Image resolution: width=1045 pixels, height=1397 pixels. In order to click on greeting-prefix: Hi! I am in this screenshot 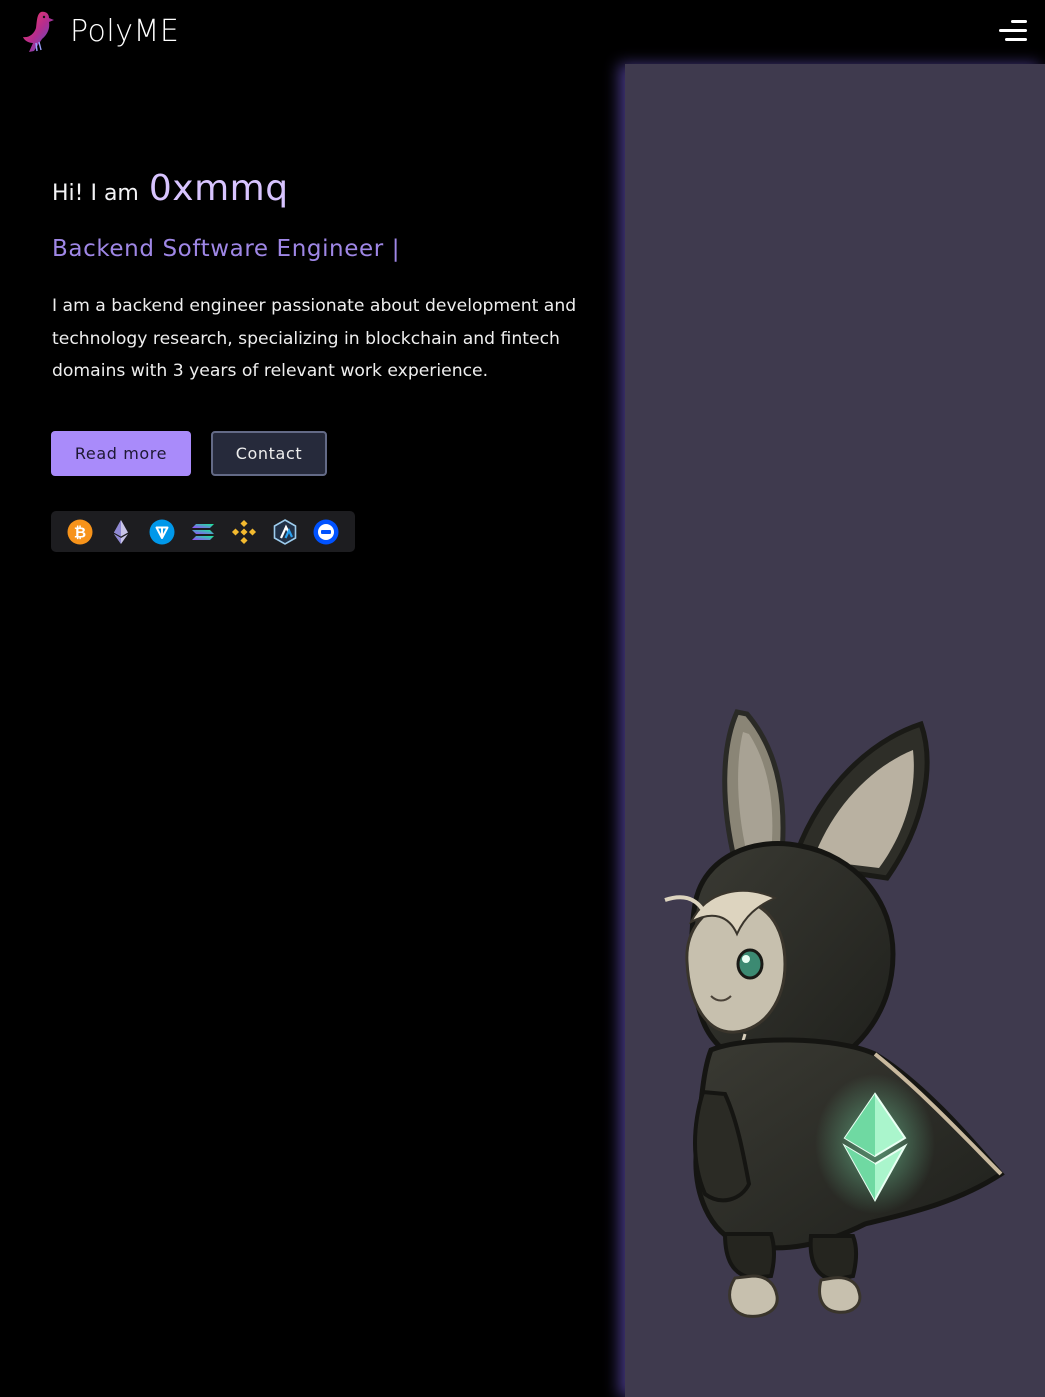, I will do `click(95, 193)`.